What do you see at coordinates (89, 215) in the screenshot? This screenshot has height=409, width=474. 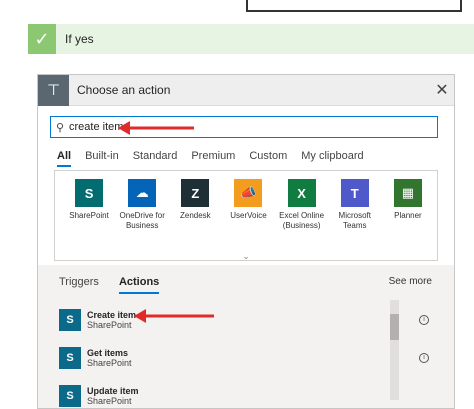 I see `connector-label: SharePoint` at bounding box center [89, 215].